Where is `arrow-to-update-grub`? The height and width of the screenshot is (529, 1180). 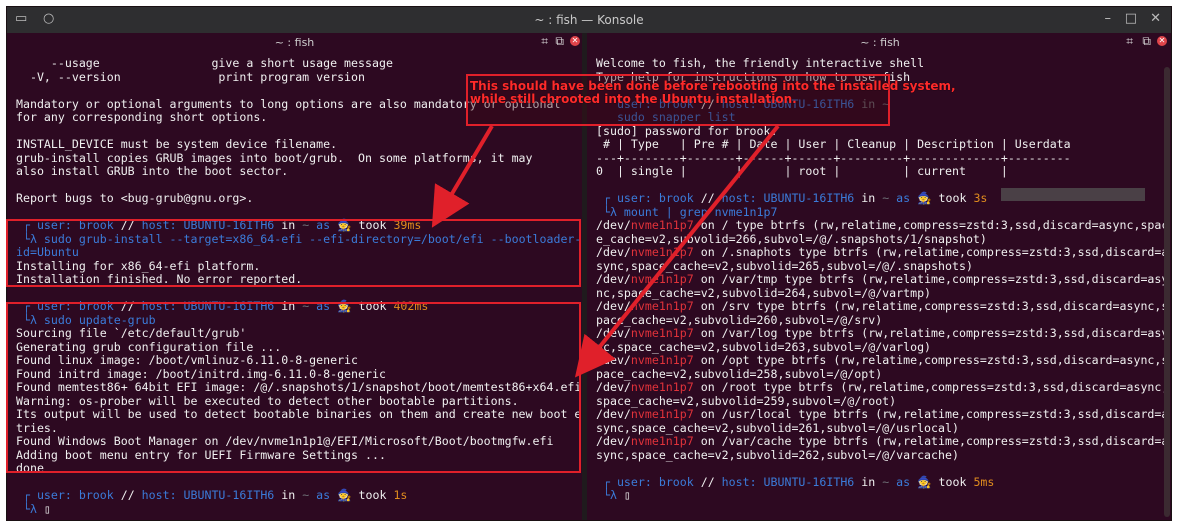
arrow-to-update-grub is located at coordinates (677, 251).